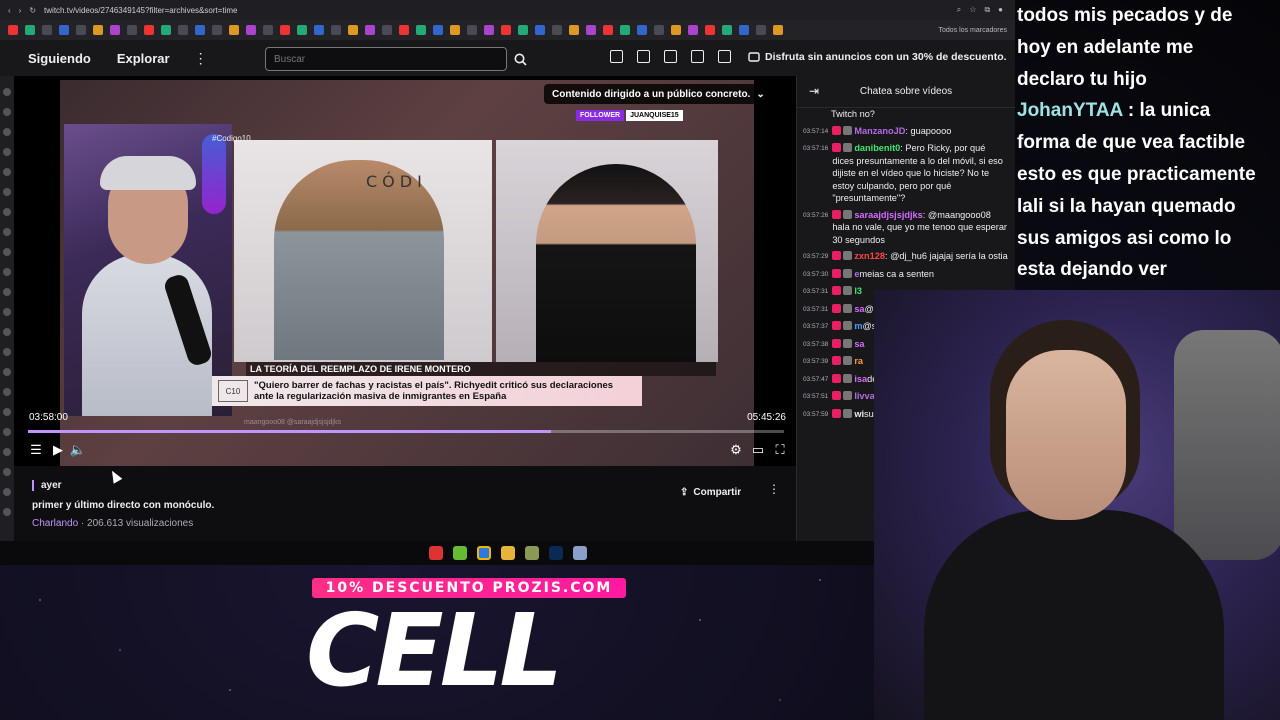 Image resolution: width=1280 pixels, height=720 pixels. Describe the element at coordinates (1000, 10) in the screenshot. I see `profile-icon: ●` at that location.